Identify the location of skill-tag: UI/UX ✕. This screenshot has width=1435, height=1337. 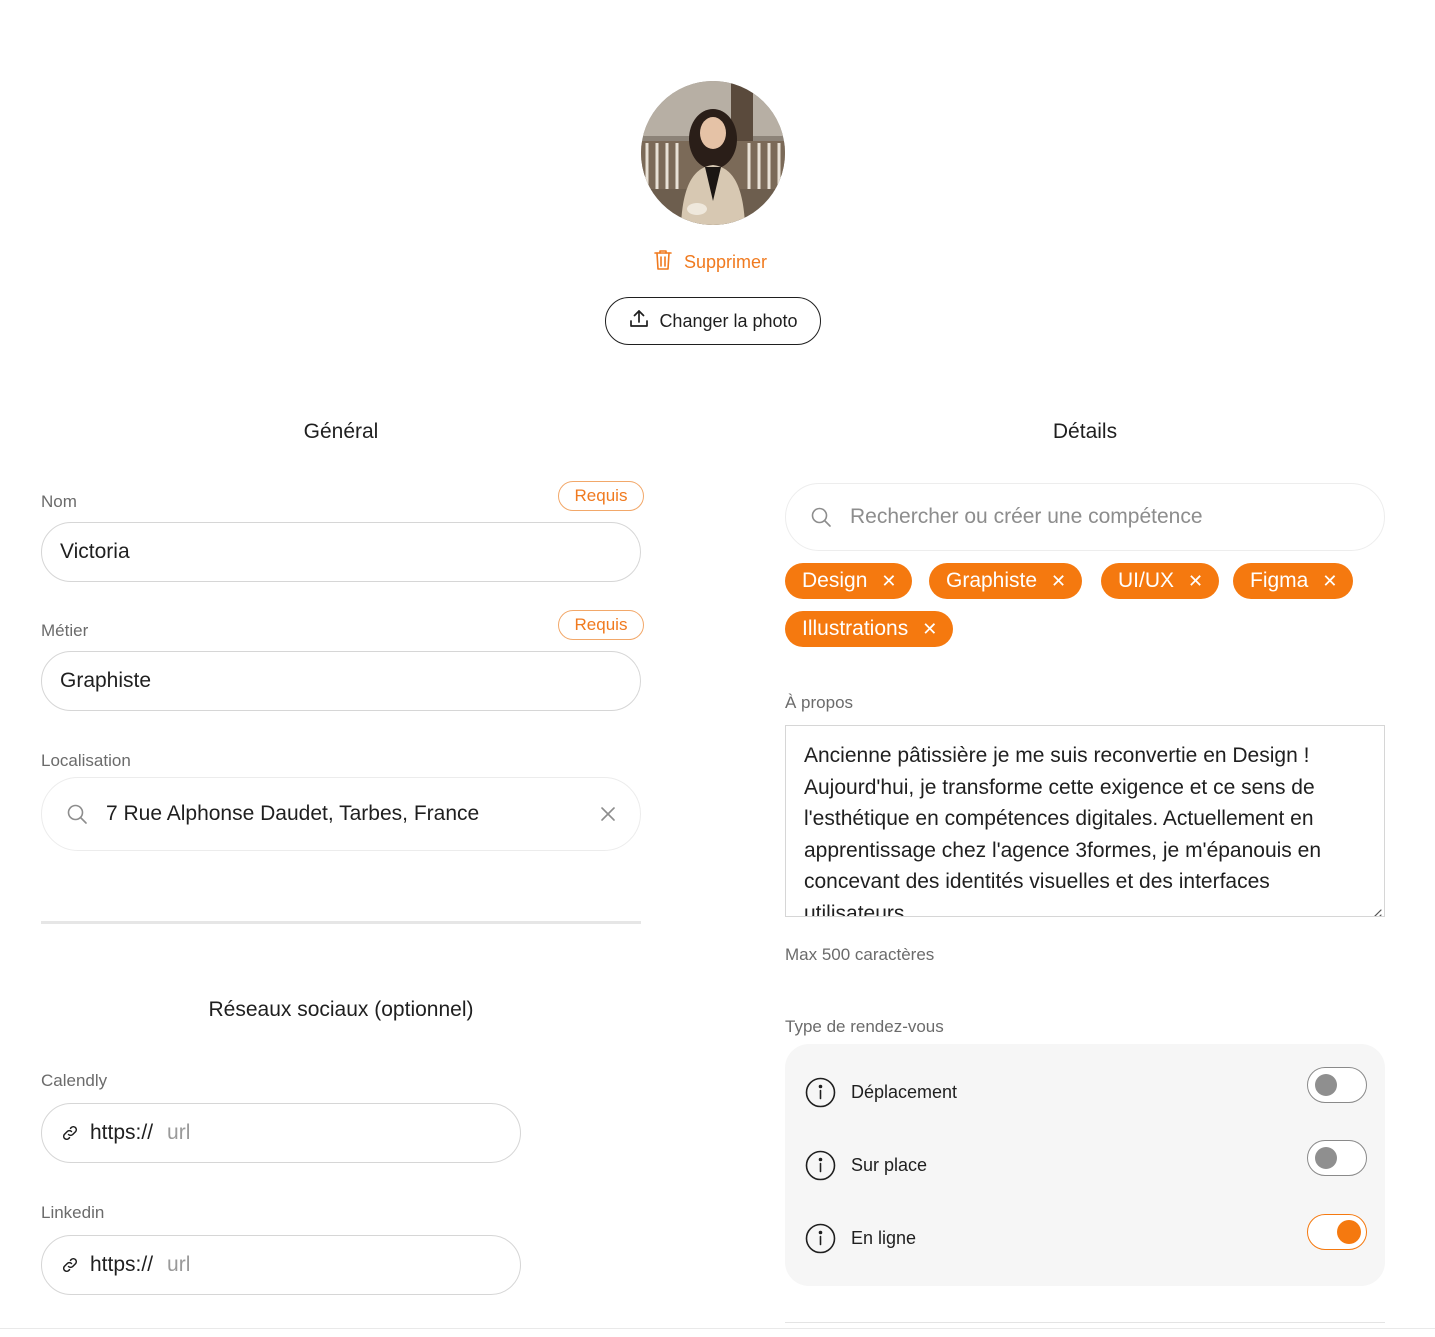
(1160, 581).